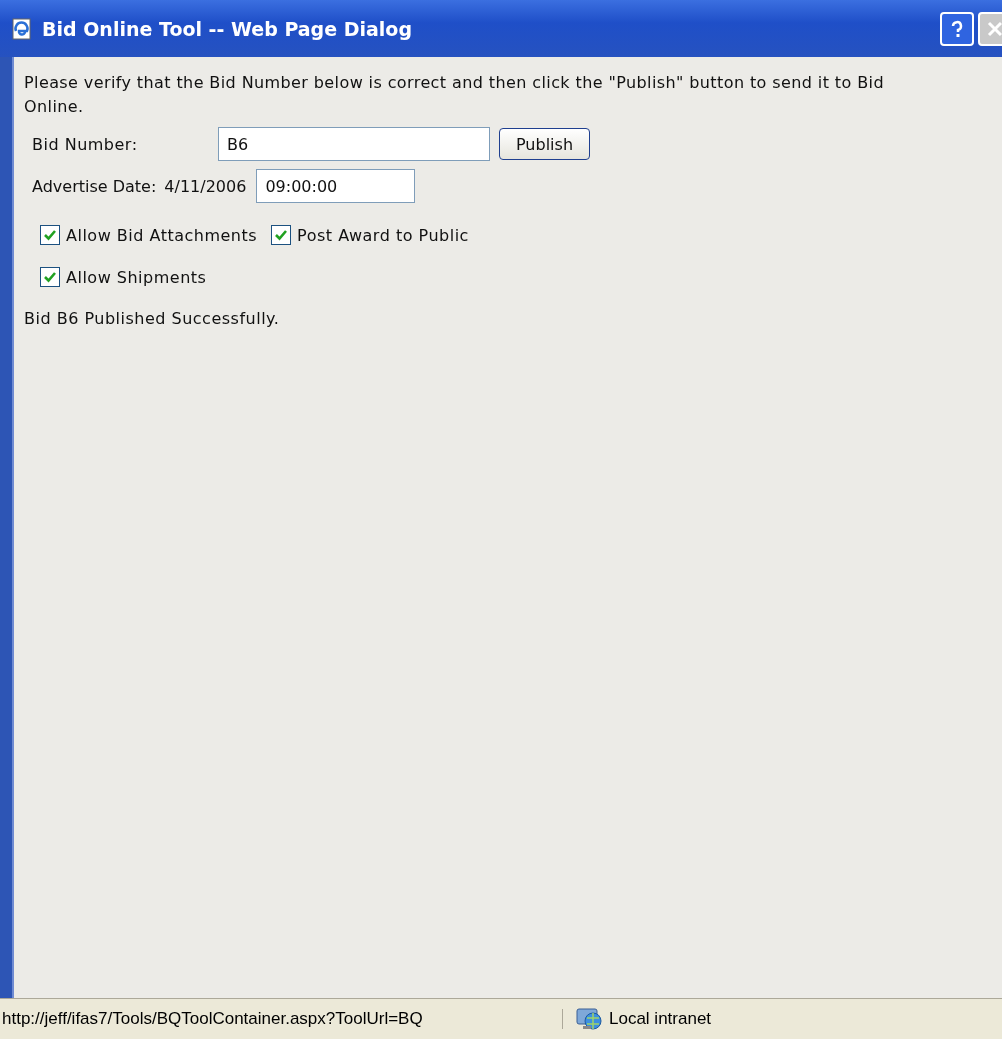 This screenshot has width=1002, height=1039. I want to click on field-label: Advertise Date:, so click(94, 186).